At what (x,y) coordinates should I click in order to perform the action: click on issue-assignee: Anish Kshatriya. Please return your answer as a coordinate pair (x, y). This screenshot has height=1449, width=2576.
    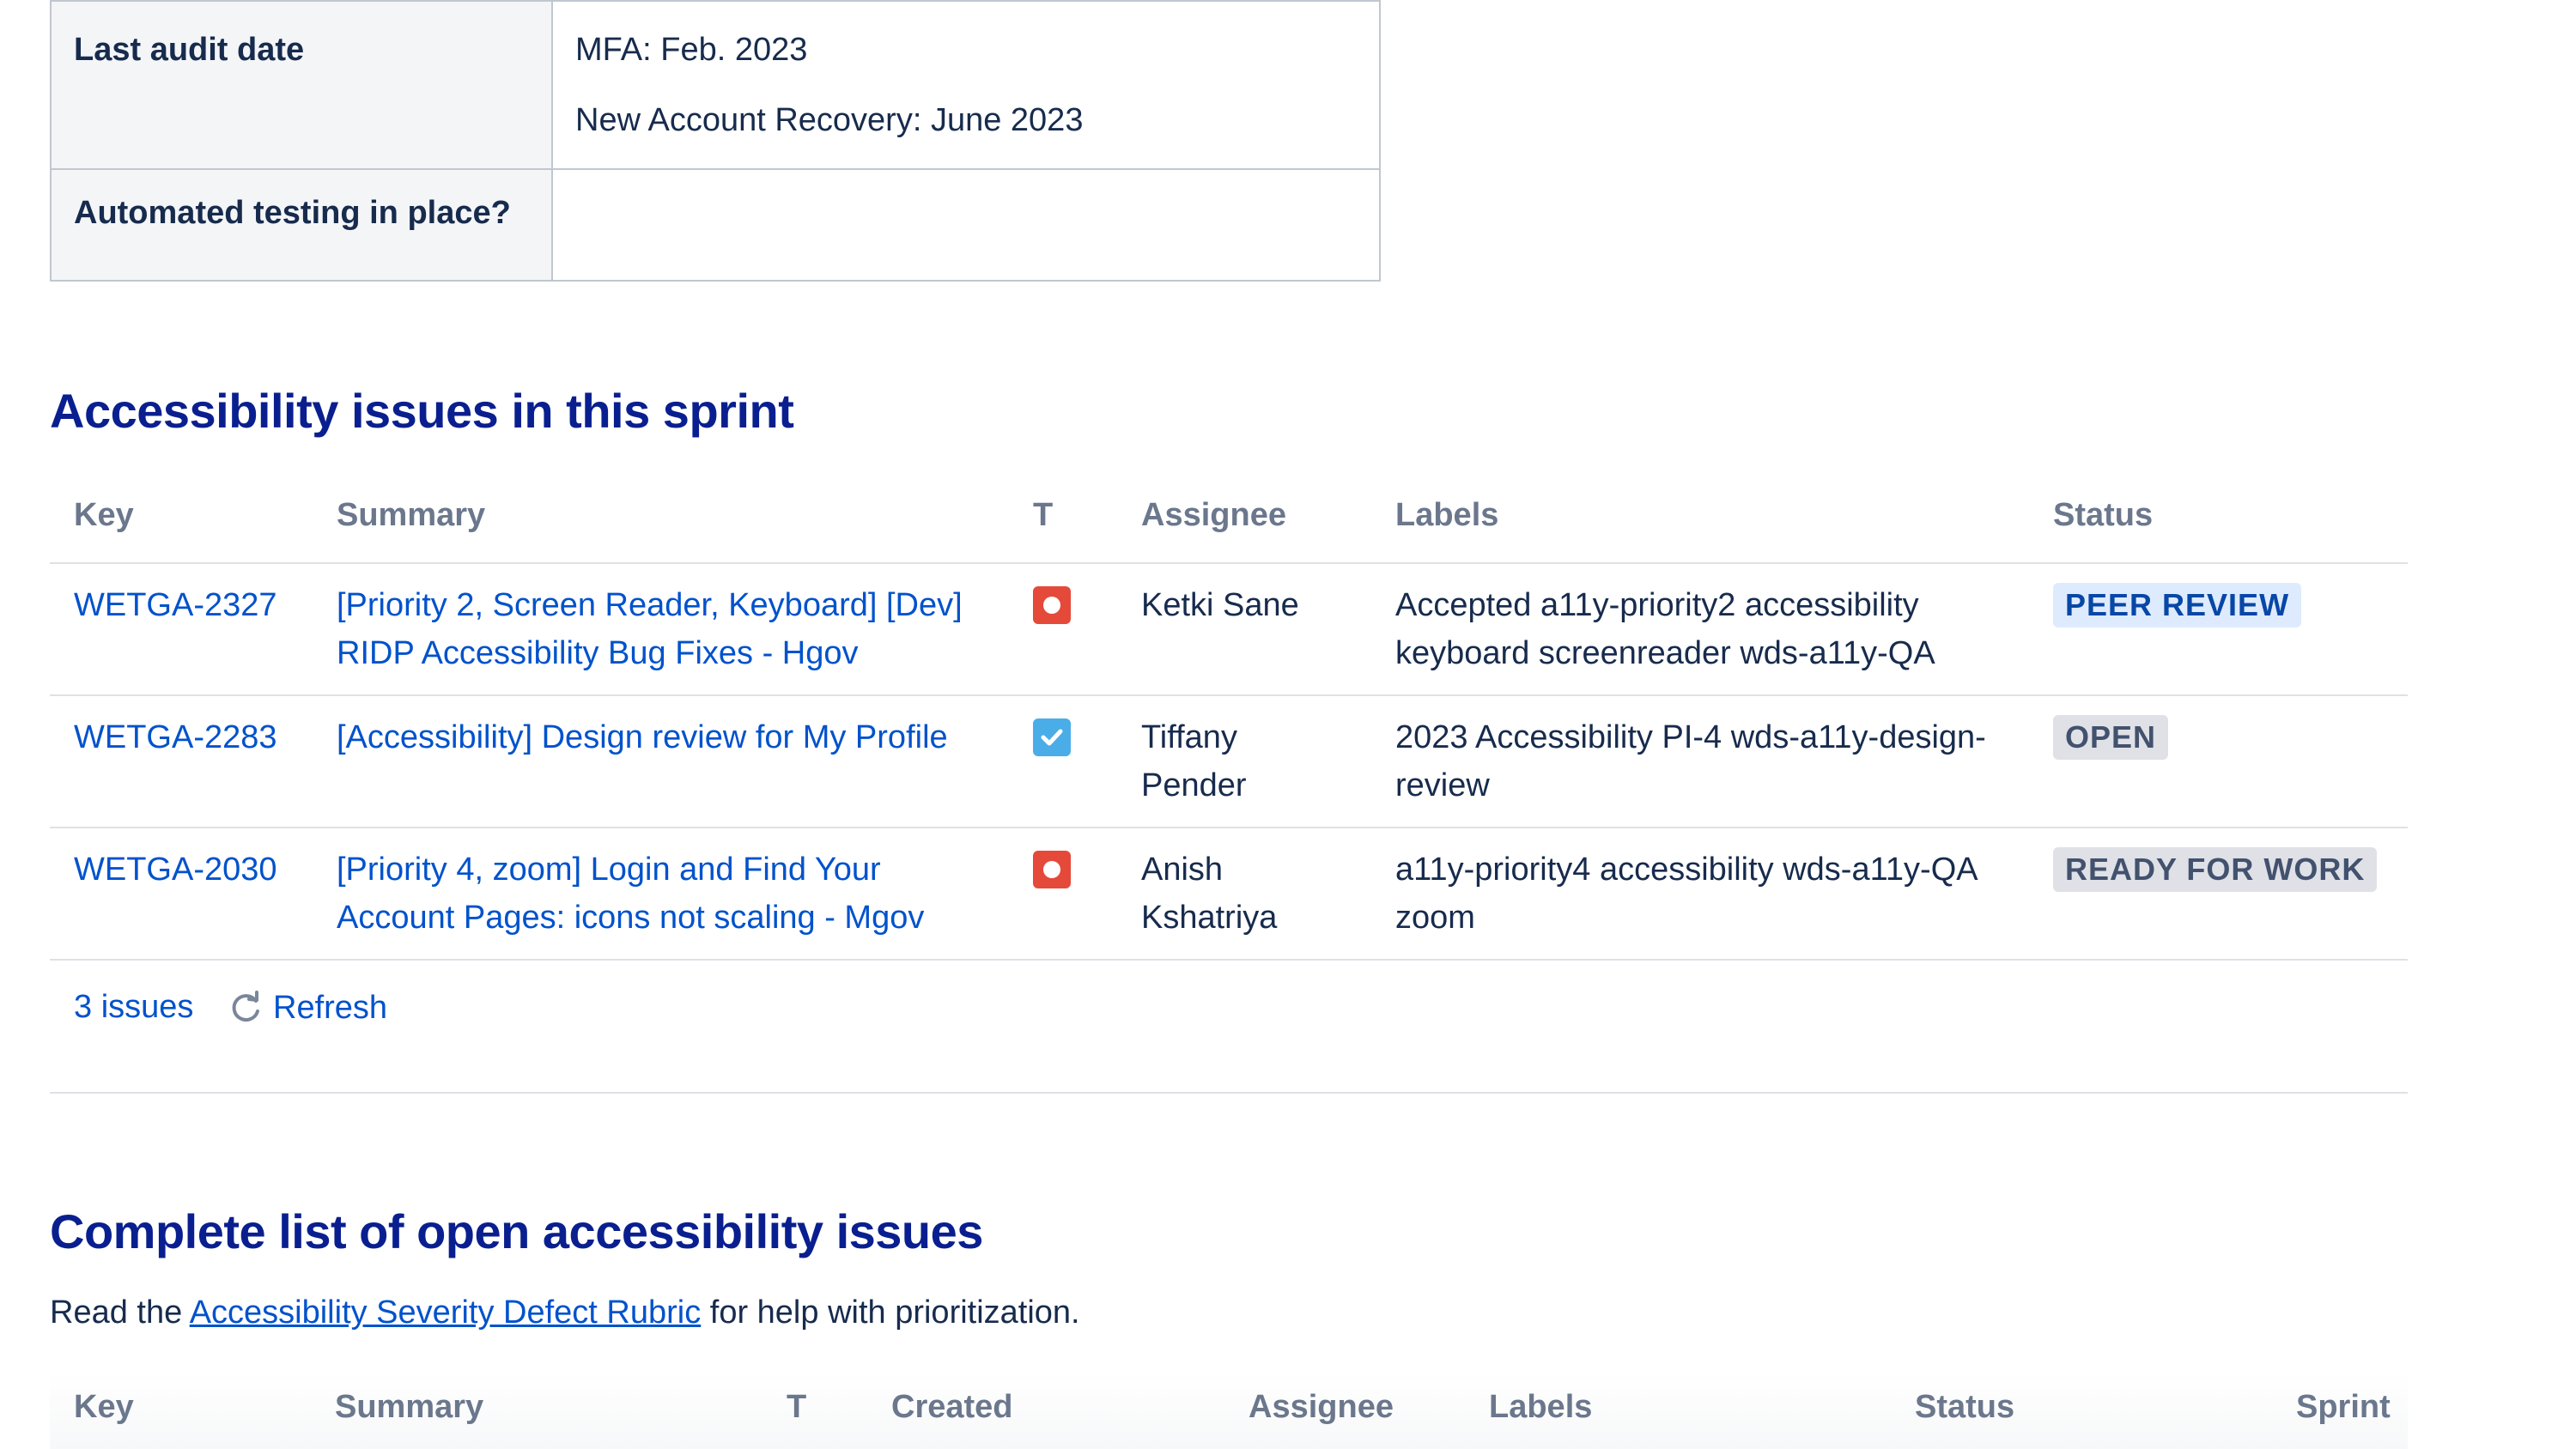
    Looking at the image, I should click on (1244, 895).